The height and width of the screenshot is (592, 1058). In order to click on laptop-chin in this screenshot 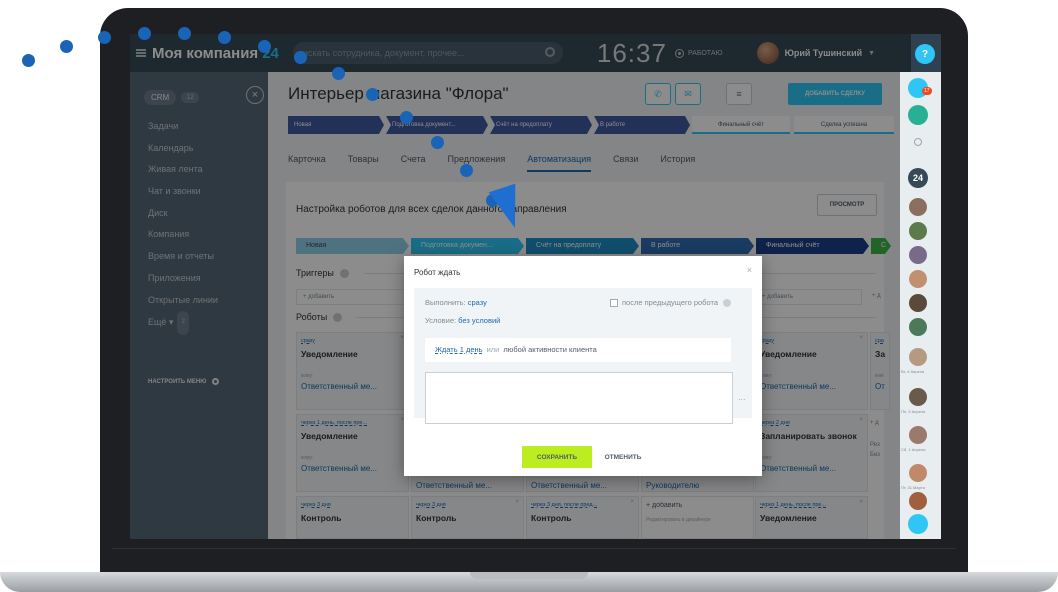, I will do `click(534, 560)`.